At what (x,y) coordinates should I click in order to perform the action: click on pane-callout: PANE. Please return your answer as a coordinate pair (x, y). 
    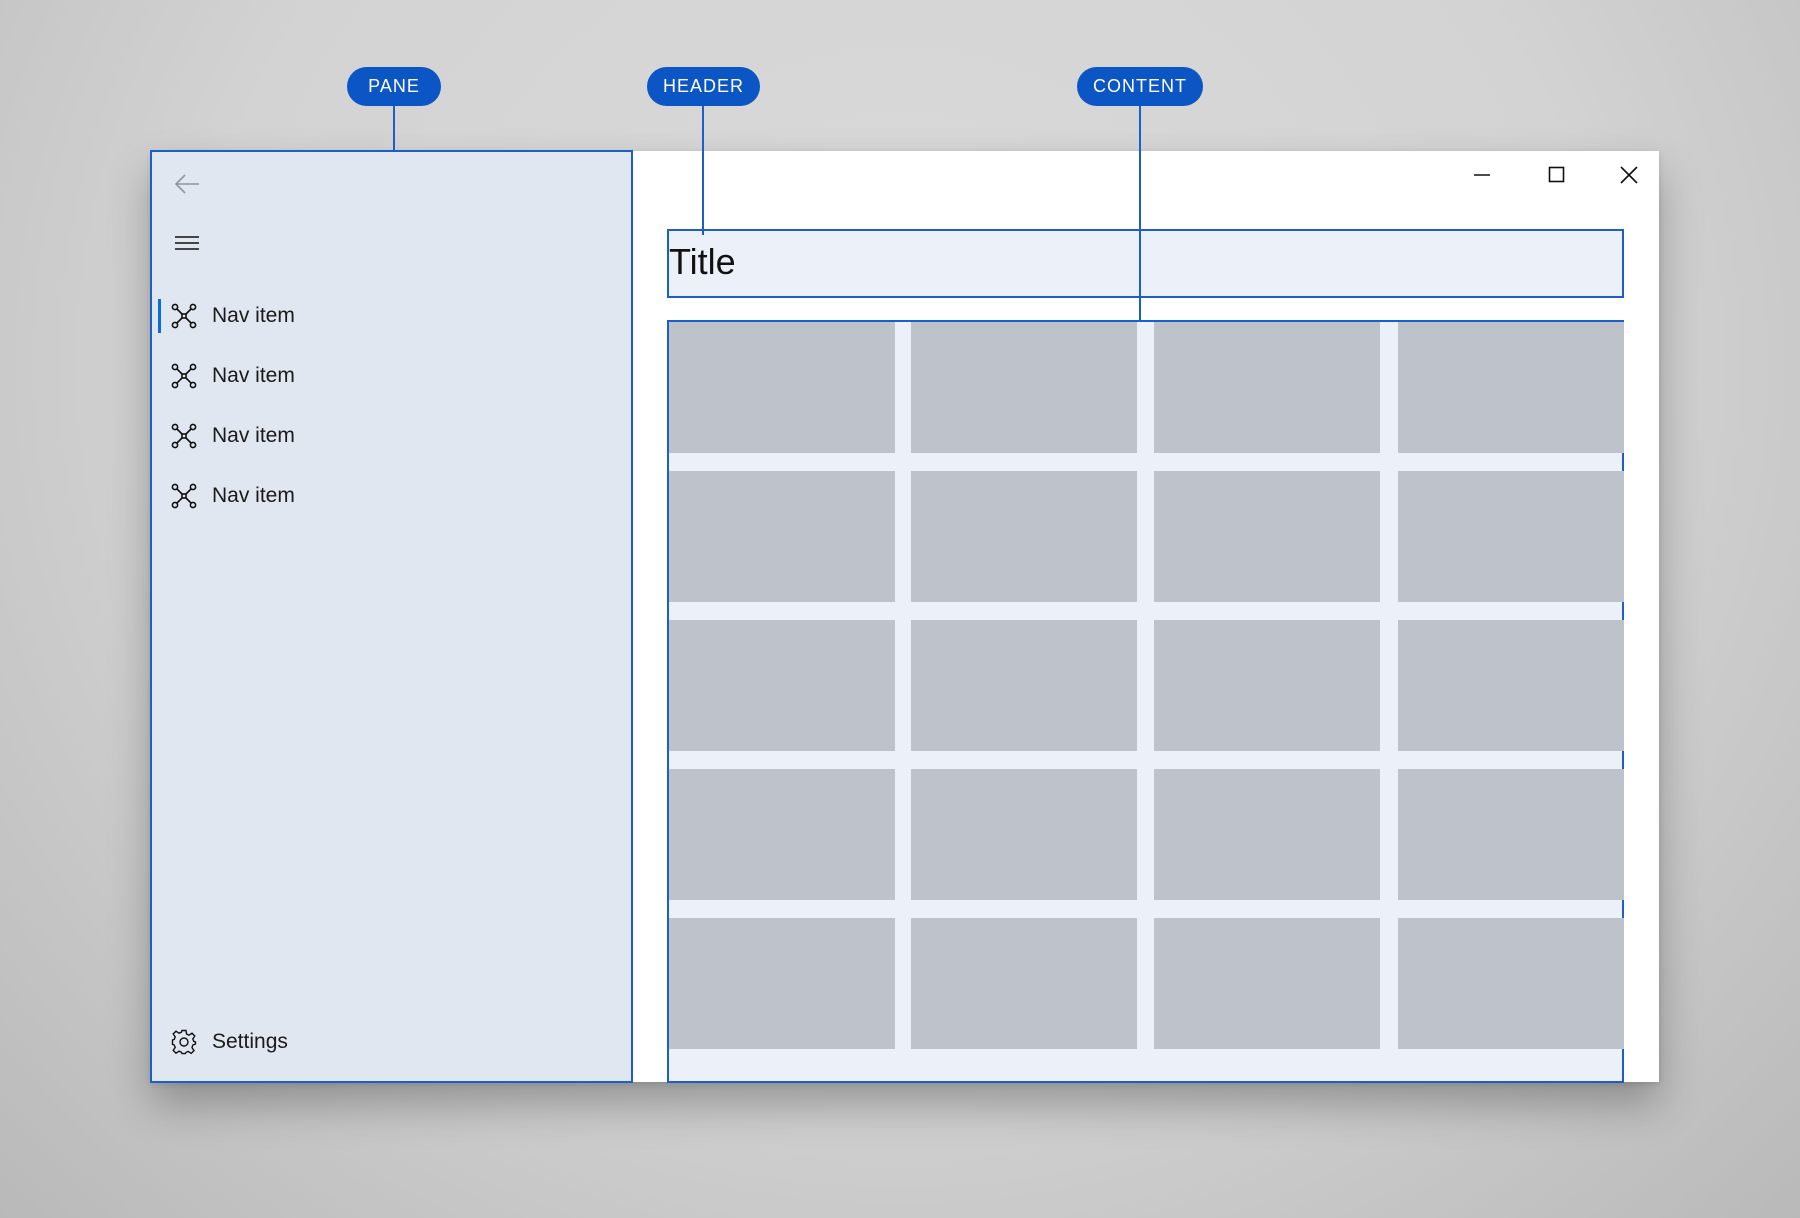
    Looking at the image, I should click on (394, 86).